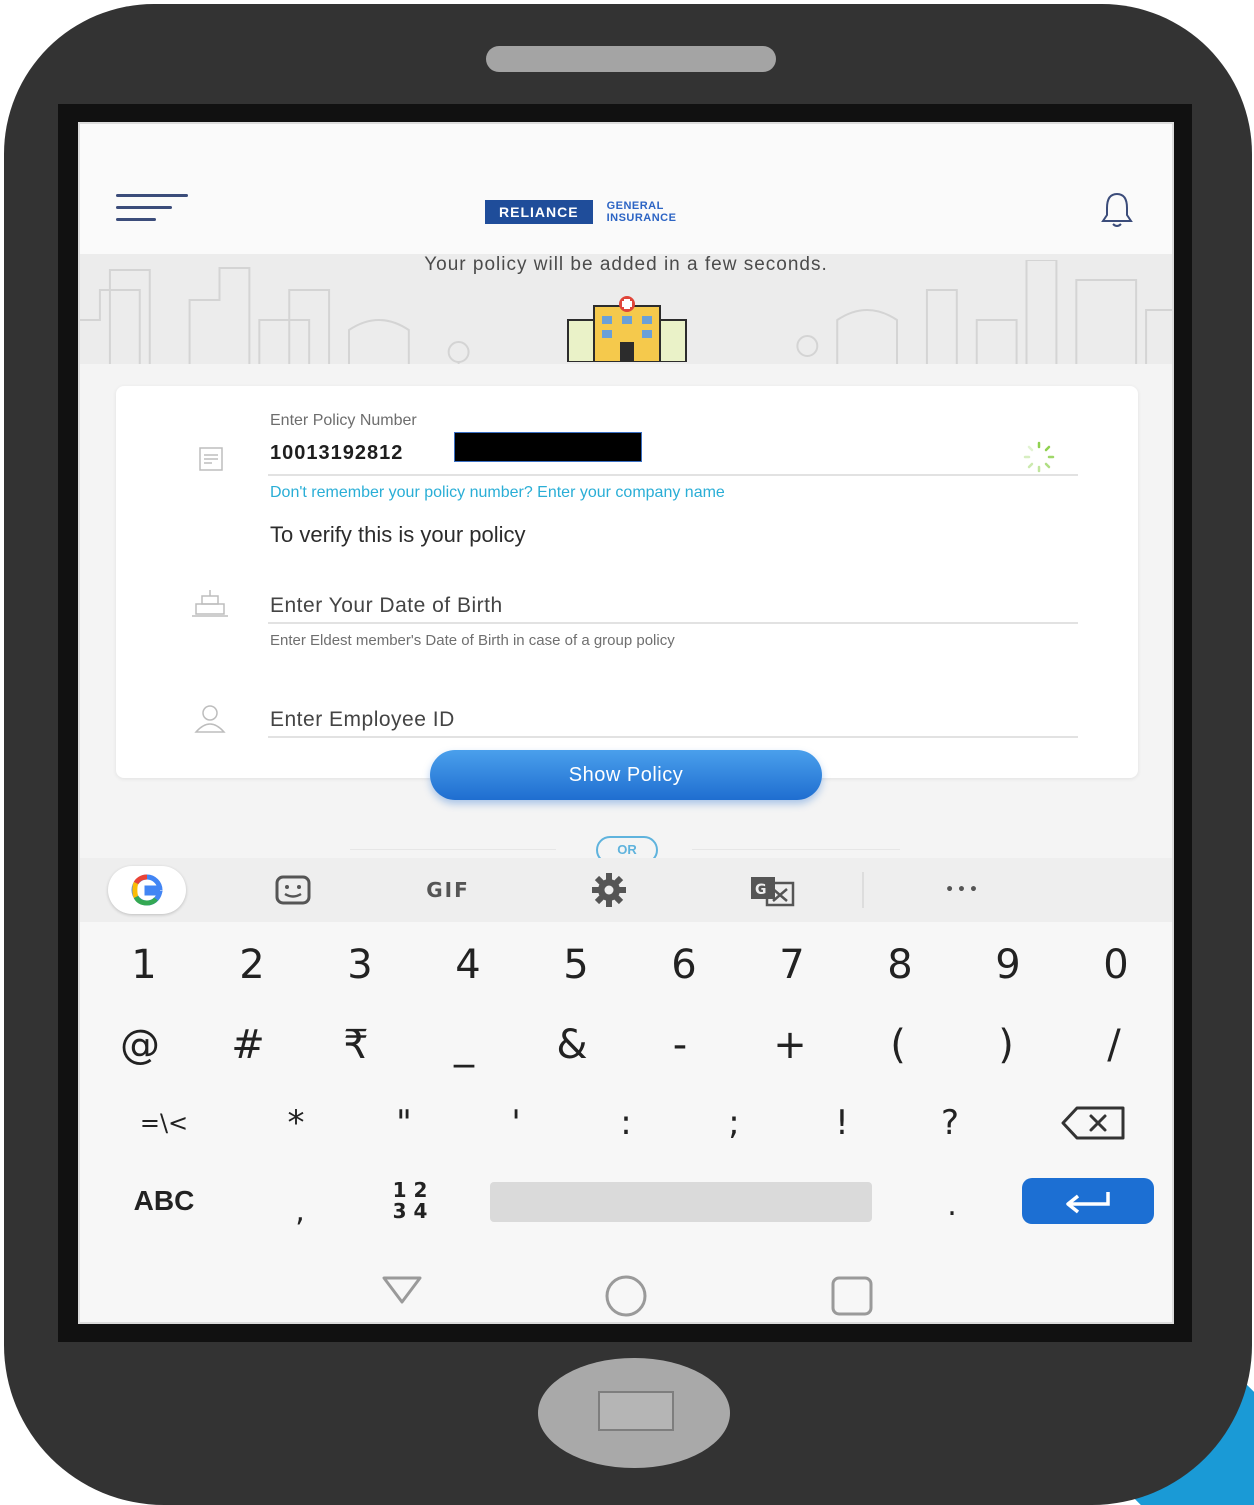 The width and height of the screenshot is (1254, 1505). I want to click on logo-secondary: GENERAL INSURANCE, so click(642, 212).